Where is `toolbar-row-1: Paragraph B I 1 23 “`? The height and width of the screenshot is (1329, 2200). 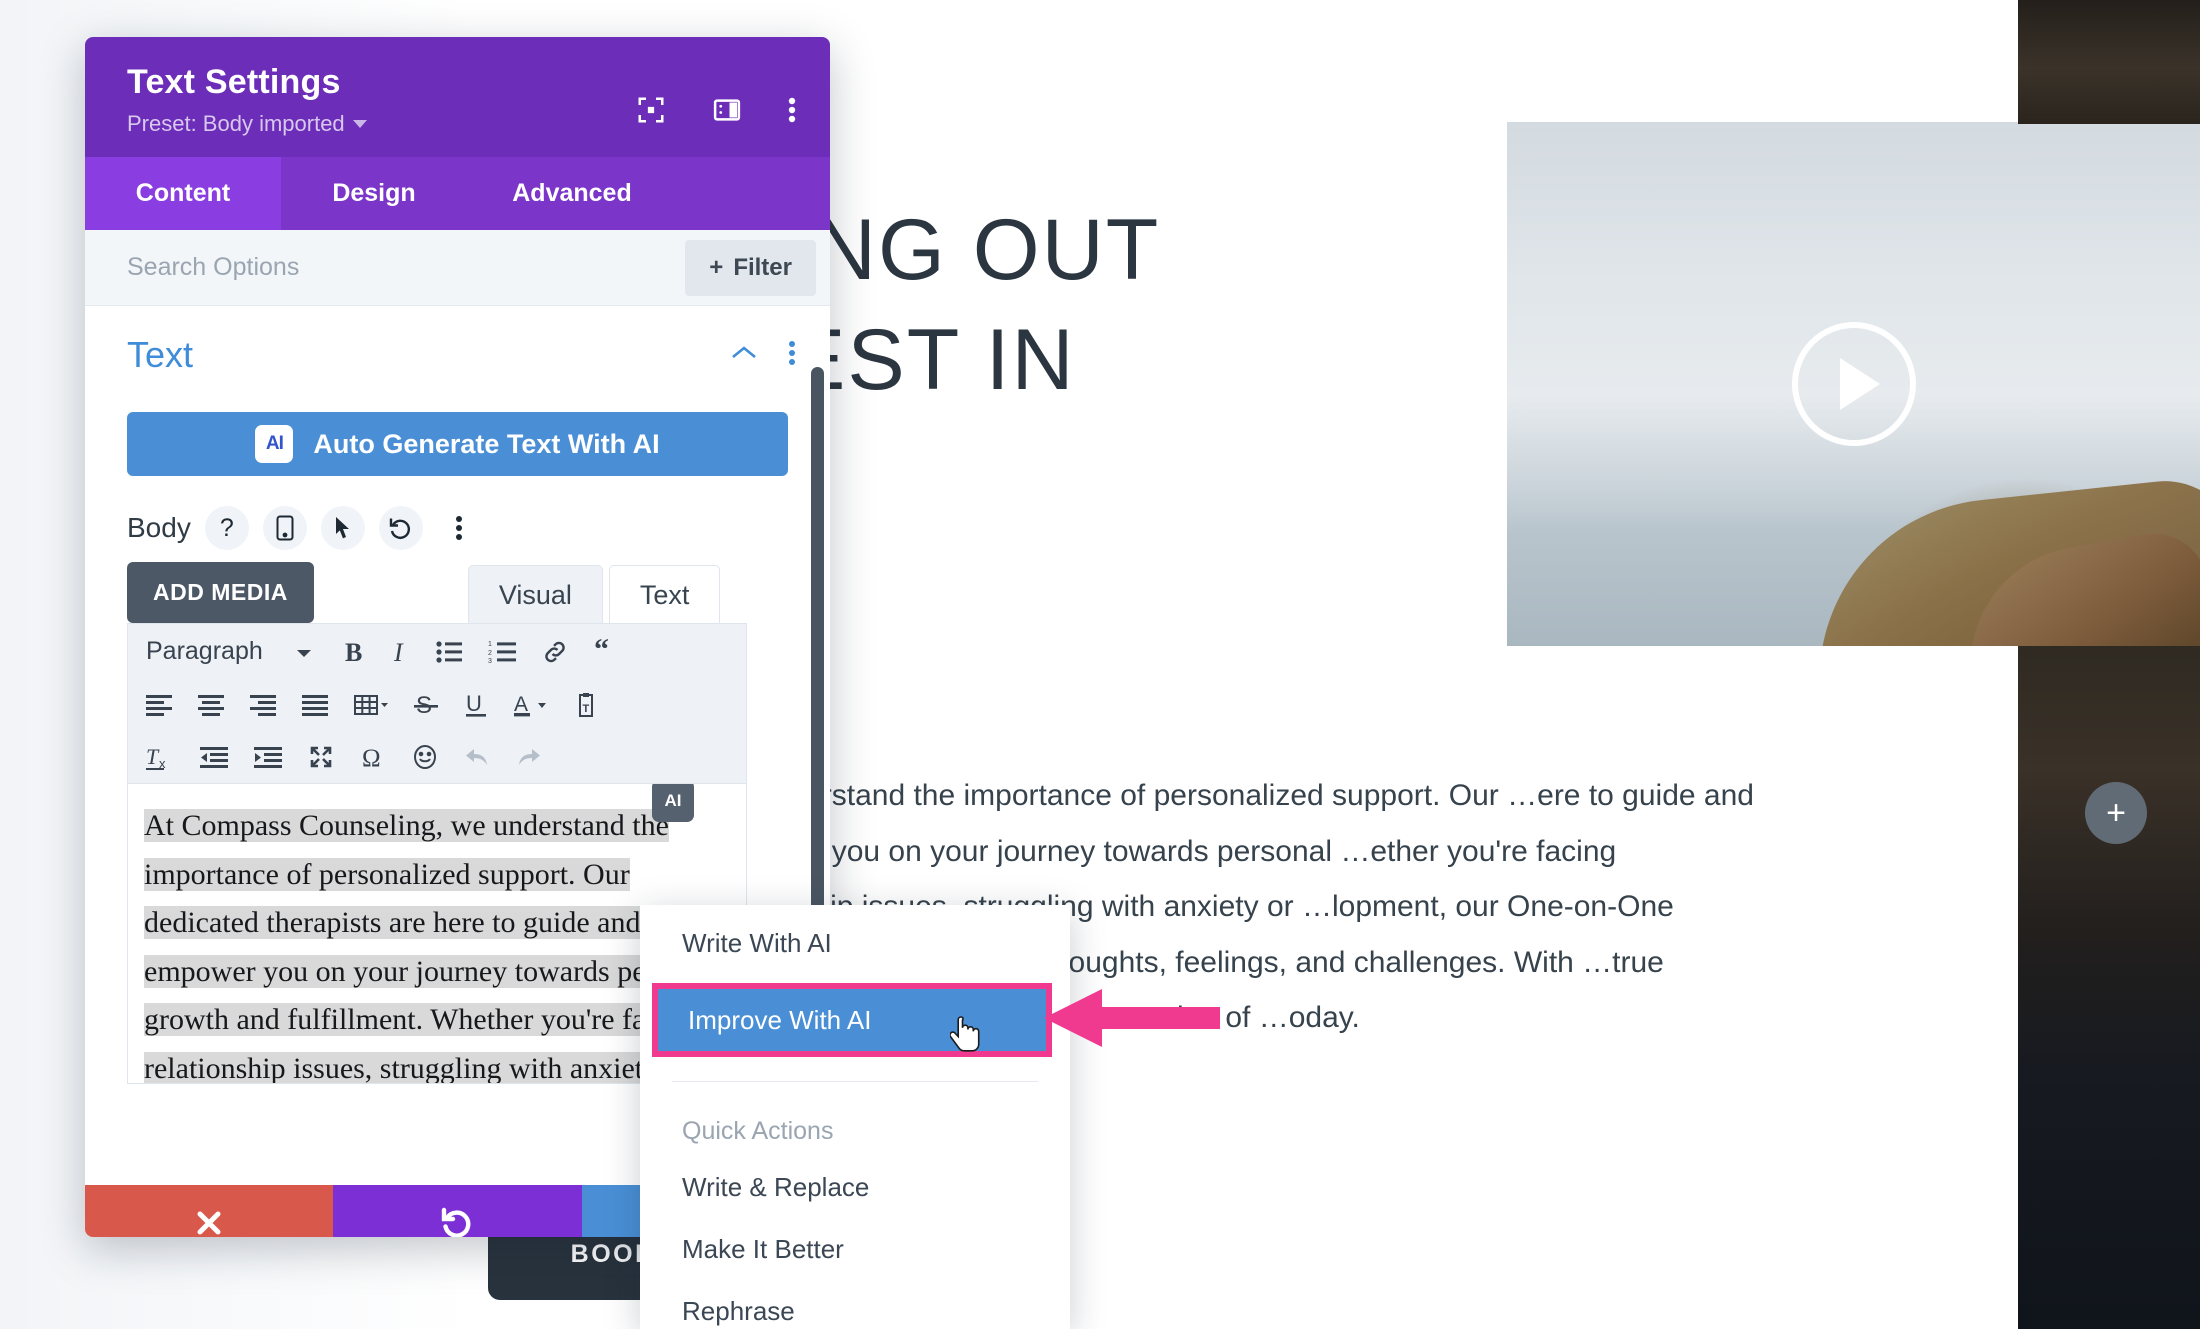
toolbar-row-1: Paragraph B I 1 23 “ is located at coordinates (437, 651).